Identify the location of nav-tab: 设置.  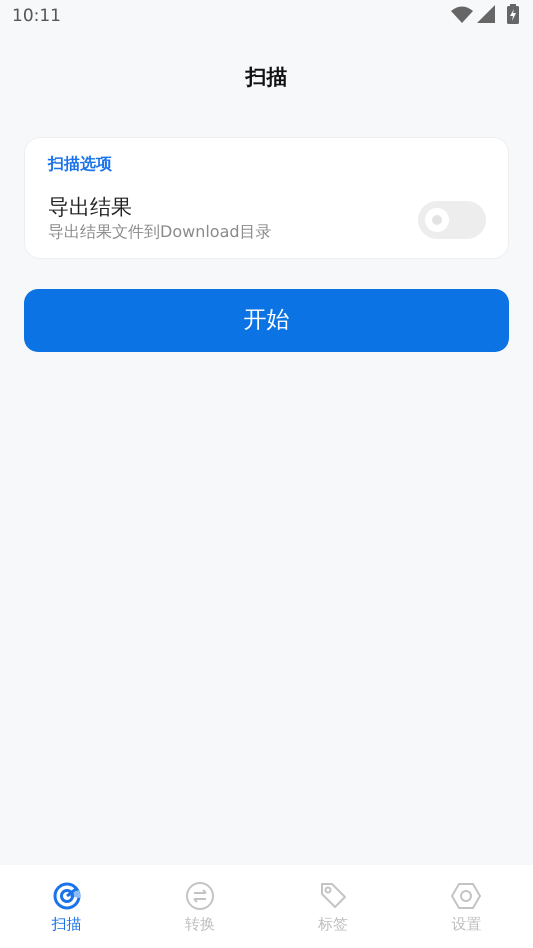
(466, 906).